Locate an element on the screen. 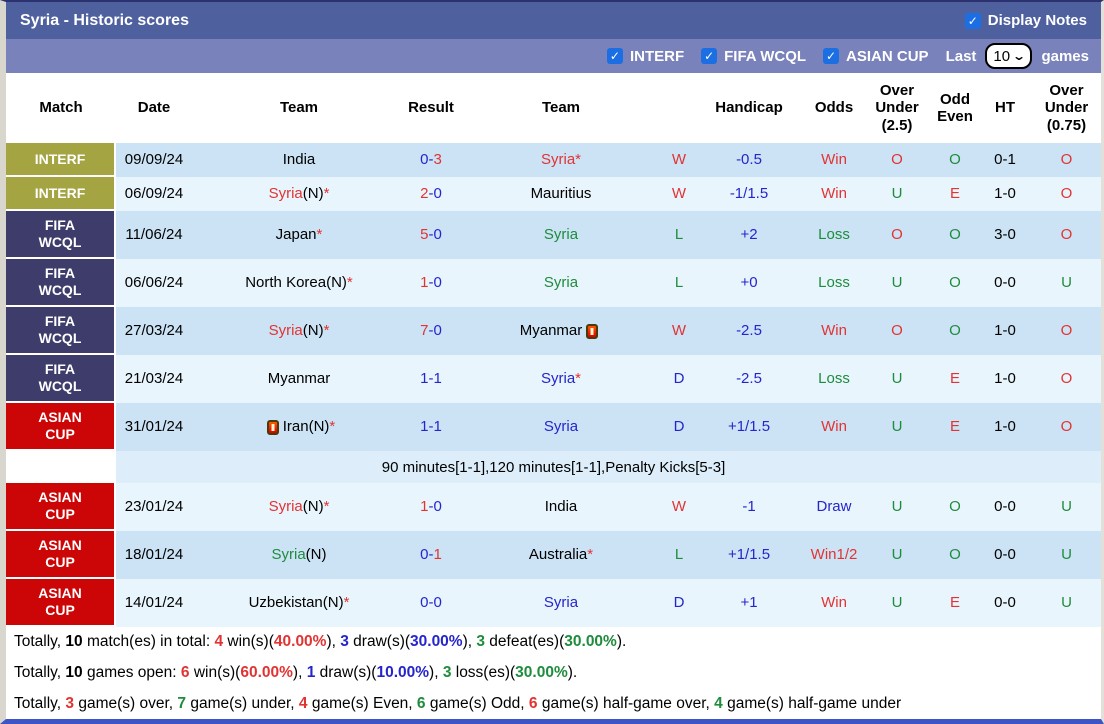 This screenshot has height=724, width=1104. text-segment: Iran(N) is located at coordinates (306, 426).